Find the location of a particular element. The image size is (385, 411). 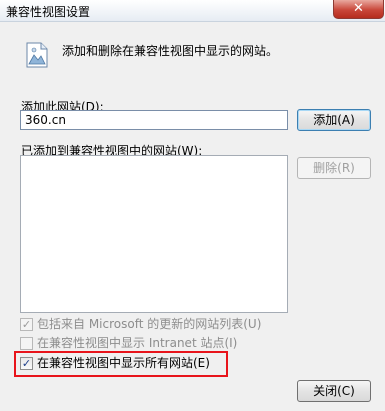

info-text: 添加和删除在兼容性视图中显示的网站。 is located at coordinates (170, 51).